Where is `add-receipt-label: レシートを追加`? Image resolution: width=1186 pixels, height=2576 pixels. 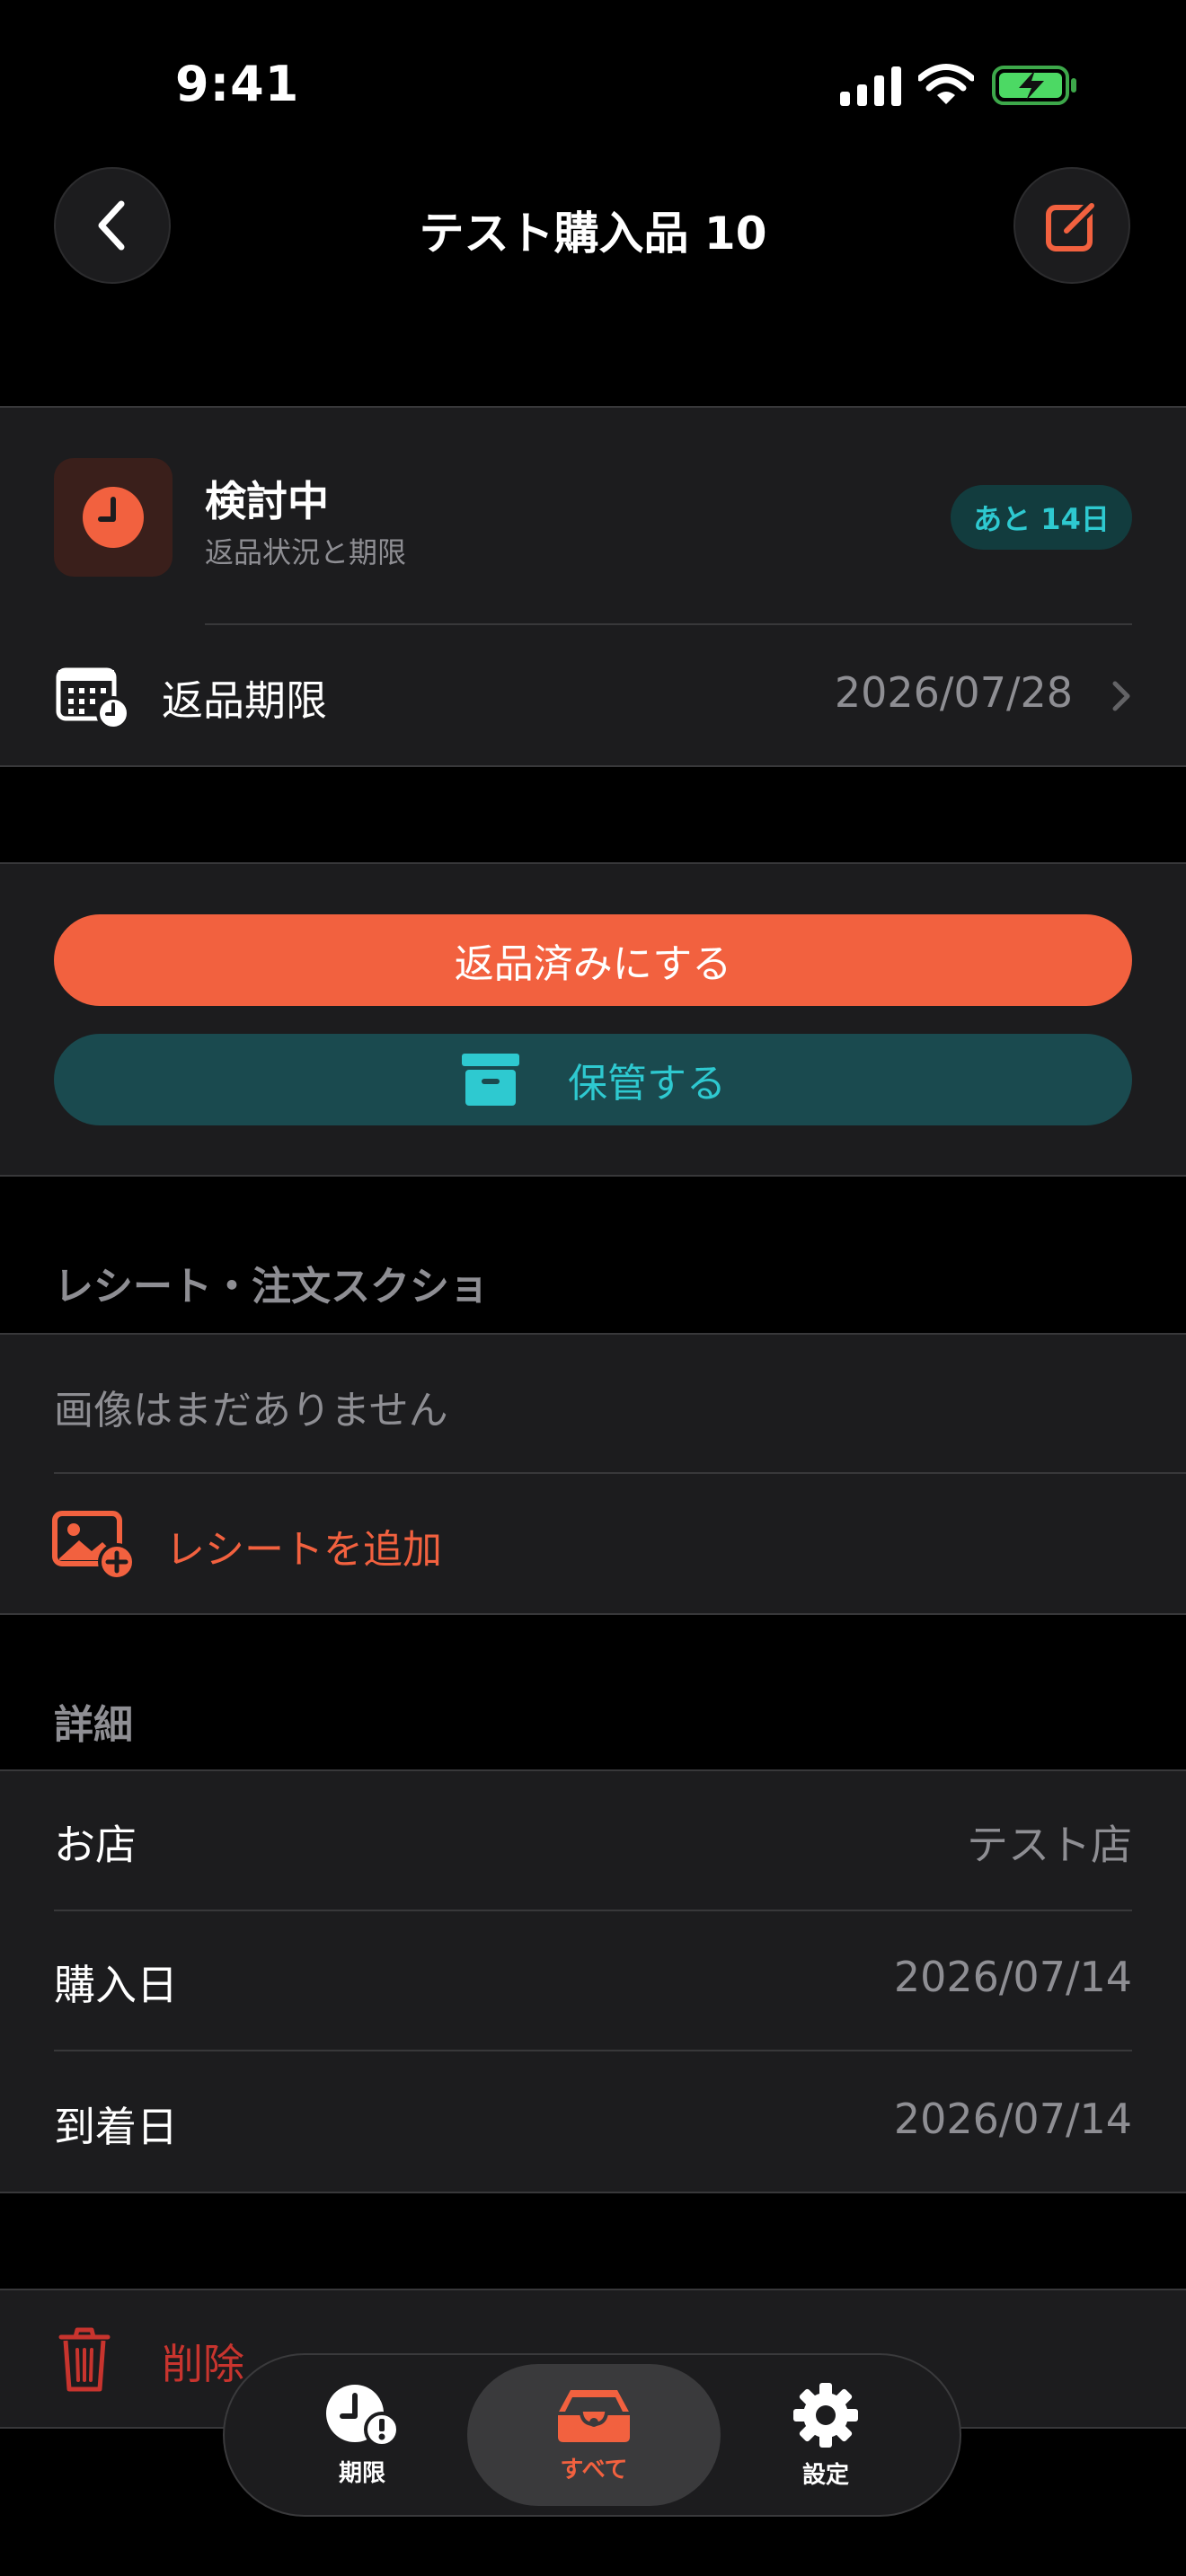 add-receipt-label: レシートを追加 is located at coordinates (303, 1550).